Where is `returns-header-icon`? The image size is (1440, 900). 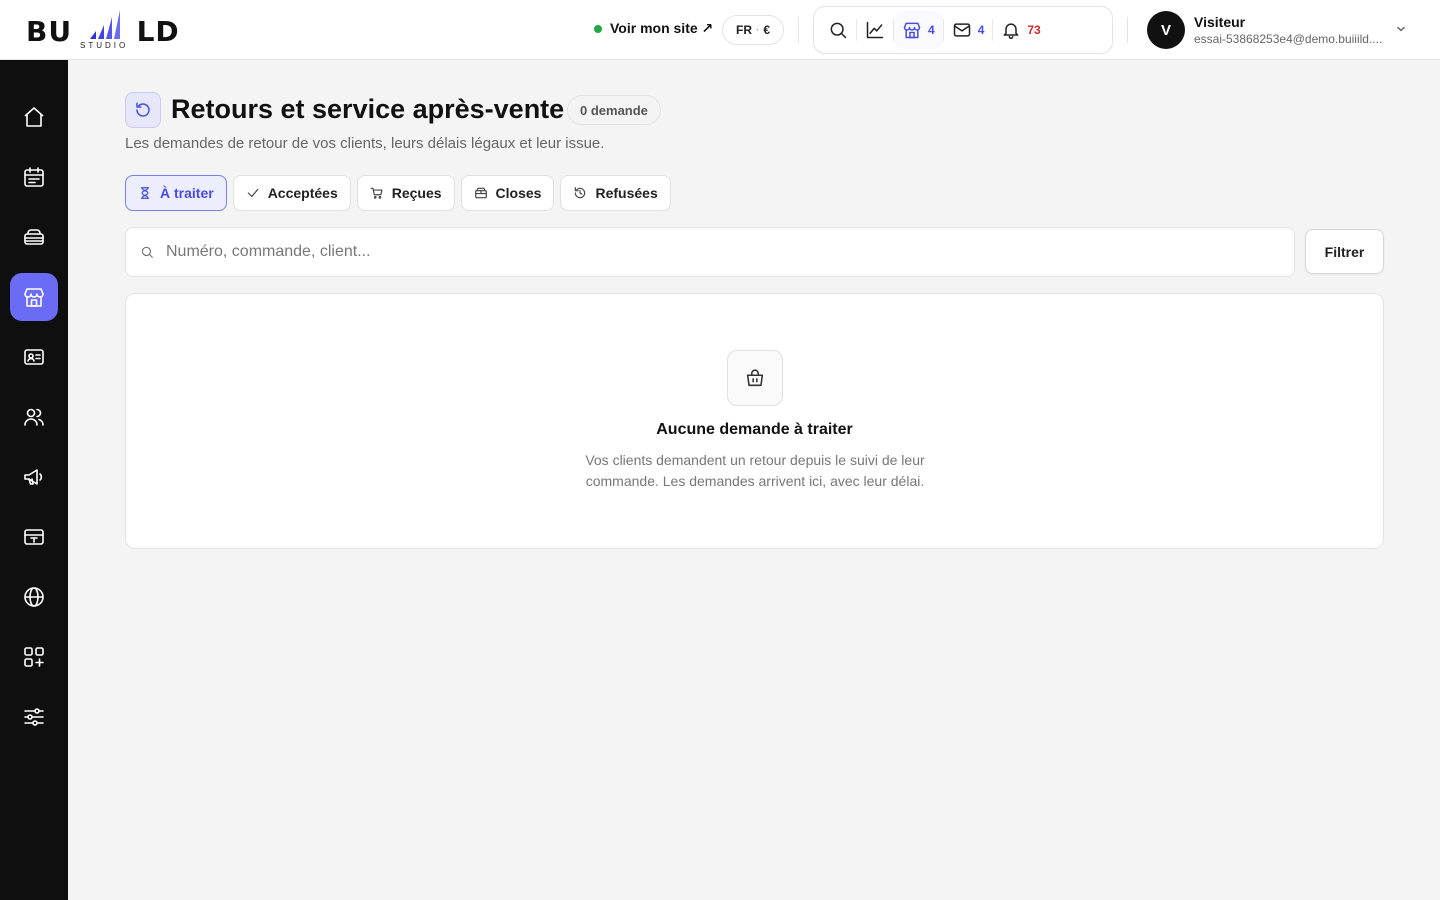
returns-header-icon is located at coordinates (143, 110).